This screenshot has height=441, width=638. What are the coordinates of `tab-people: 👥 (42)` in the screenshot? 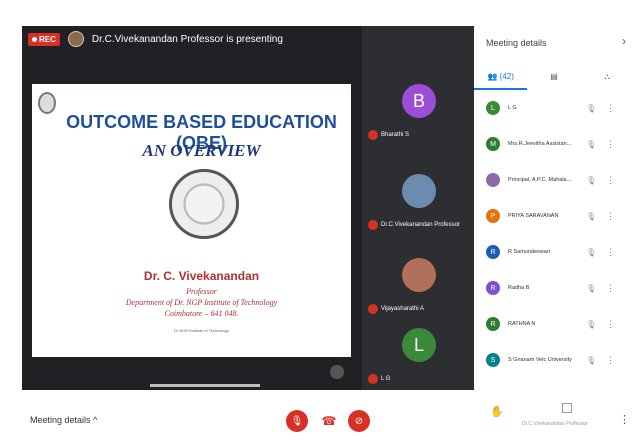 It's located at (501, 79).